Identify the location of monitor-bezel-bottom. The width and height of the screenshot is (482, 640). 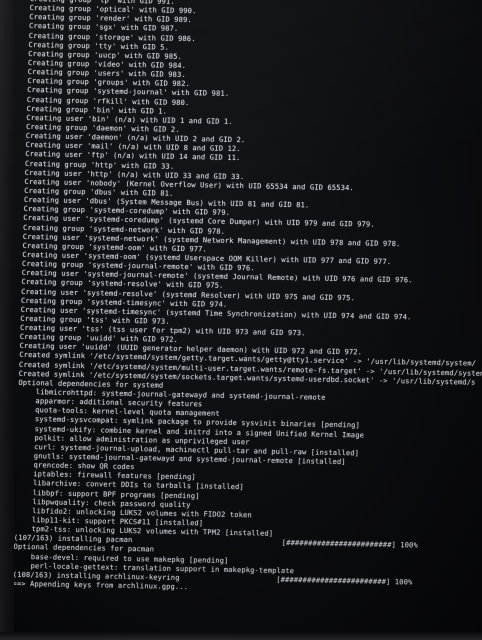
(241, 636).